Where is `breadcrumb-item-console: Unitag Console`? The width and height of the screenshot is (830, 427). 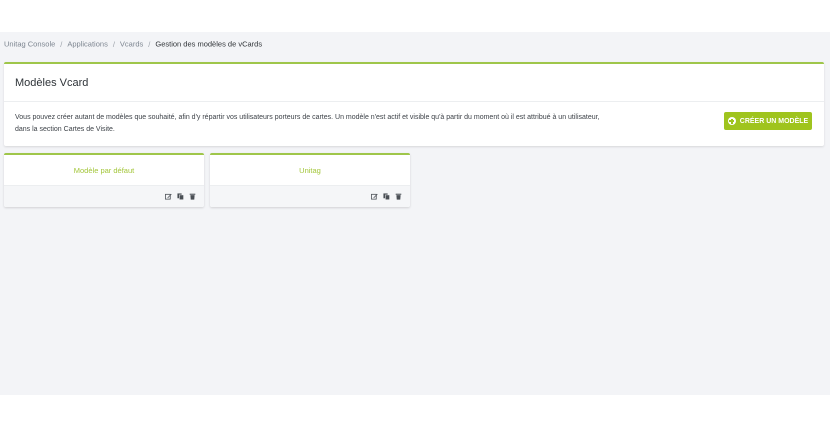
breadcrumb-item-console: Unitag Console is located at coordinates (29, 44).